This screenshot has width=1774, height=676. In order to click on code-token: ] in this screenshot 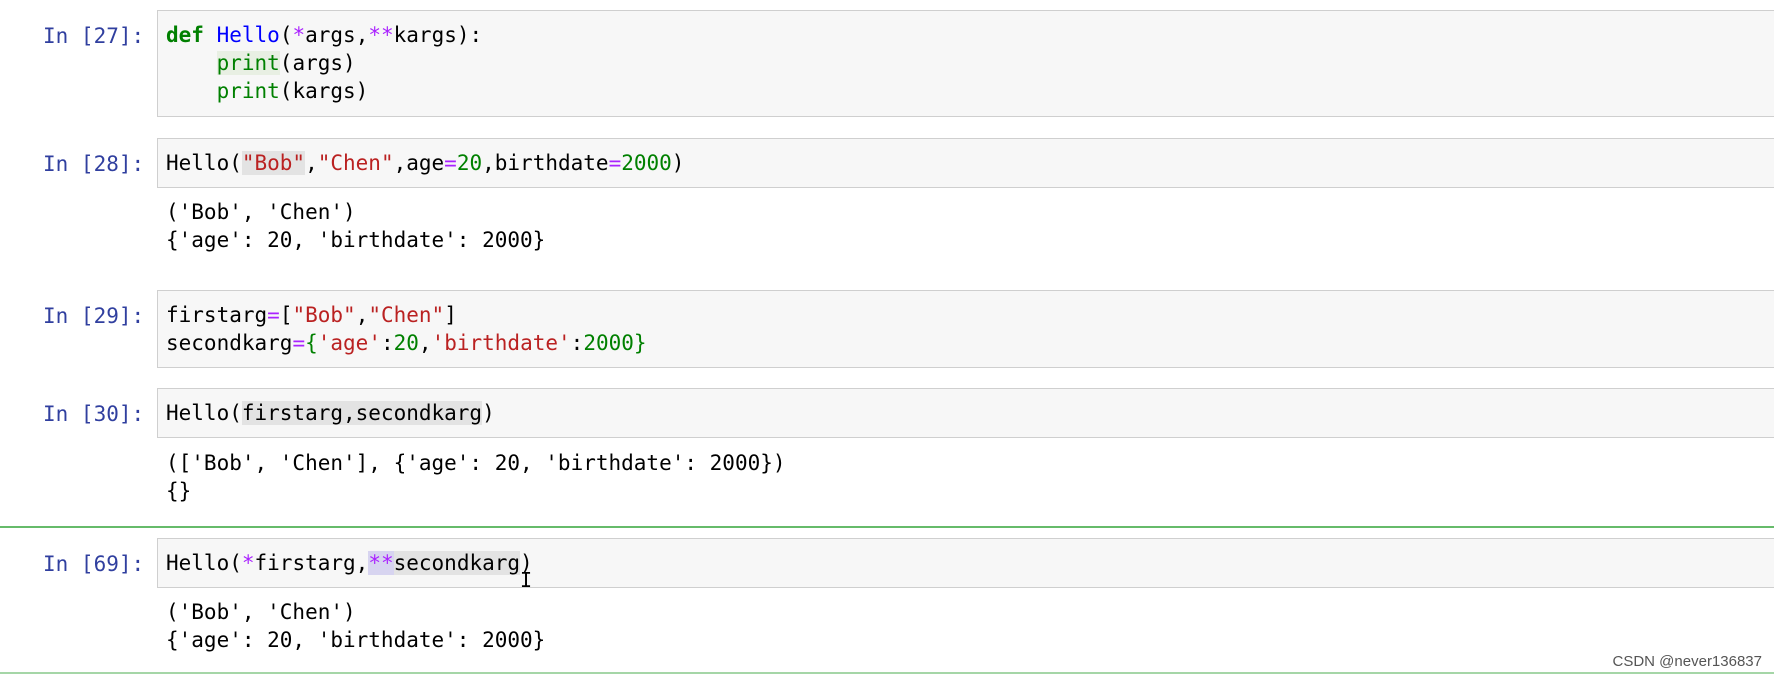, I will do `click(450, 315)`.